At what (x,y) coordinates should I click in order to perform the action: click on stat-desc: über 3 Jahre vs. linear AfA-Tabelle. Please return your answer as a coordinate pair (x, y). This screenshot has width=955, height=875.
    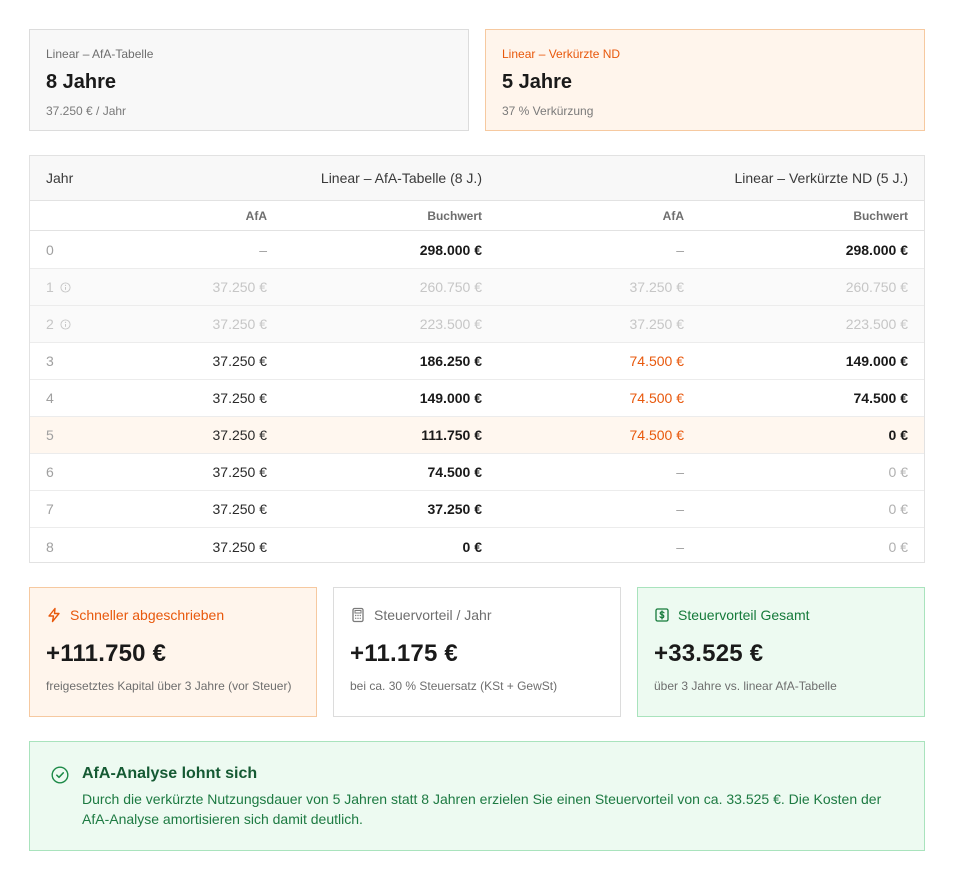
    Looking at the image, I should click on (745, 686).